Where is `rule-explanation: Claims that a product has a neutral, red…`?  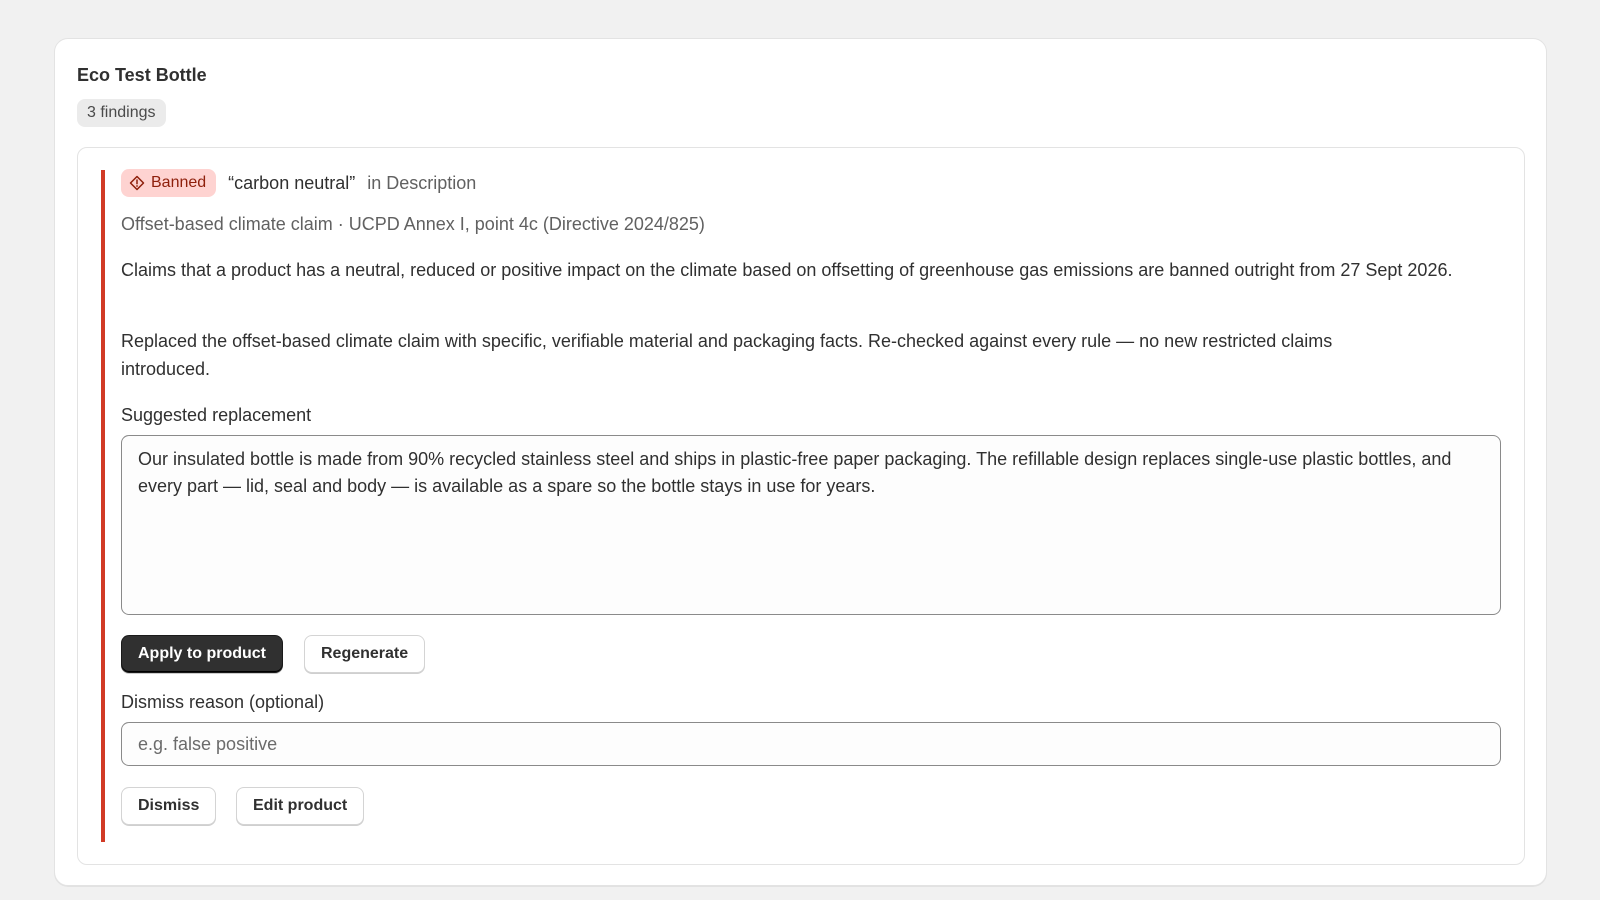 rule-explanation: Claims that a product has a neutral, red… is located at coordinates (787, 270).